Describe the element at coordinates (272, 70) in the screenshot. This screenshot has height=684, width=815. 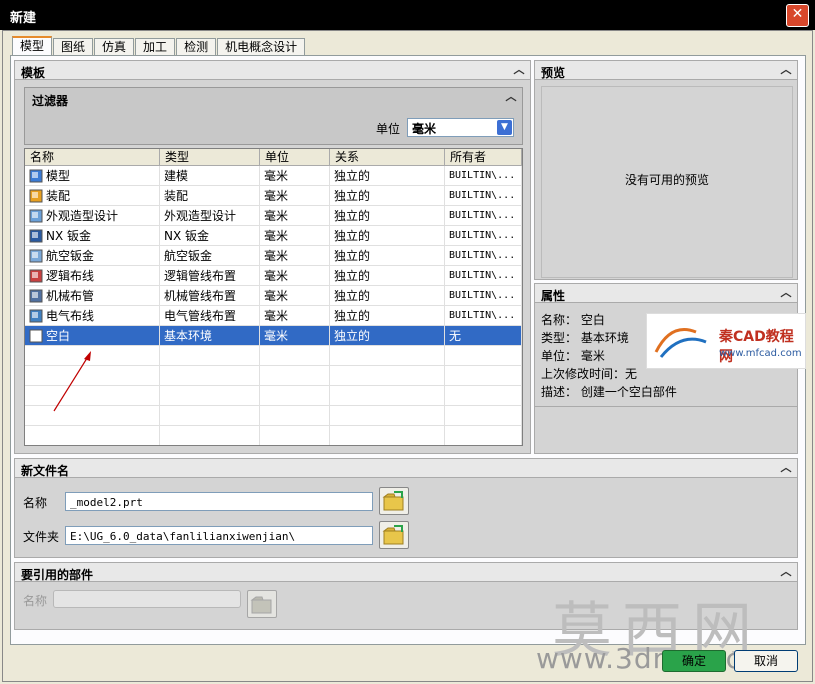
I see `templates-header: 模板 ︿` at that location.